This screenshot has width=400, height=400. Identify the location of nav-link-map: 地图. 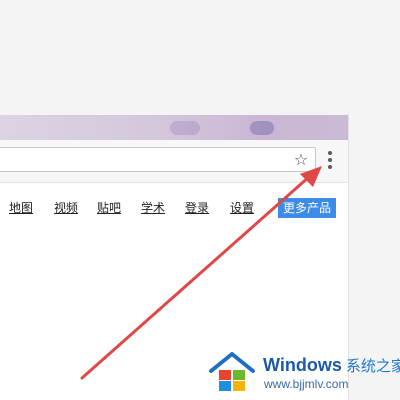
(21, 208).